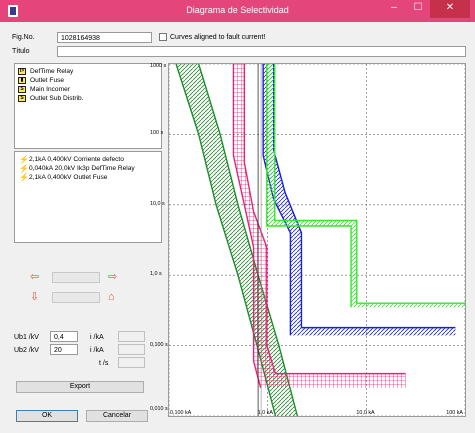 This screenshot has width=475, height=433. Describe the element at coordinates (163, 37) in the screenshot. I see `curves-aligned-checkbox` at that location.